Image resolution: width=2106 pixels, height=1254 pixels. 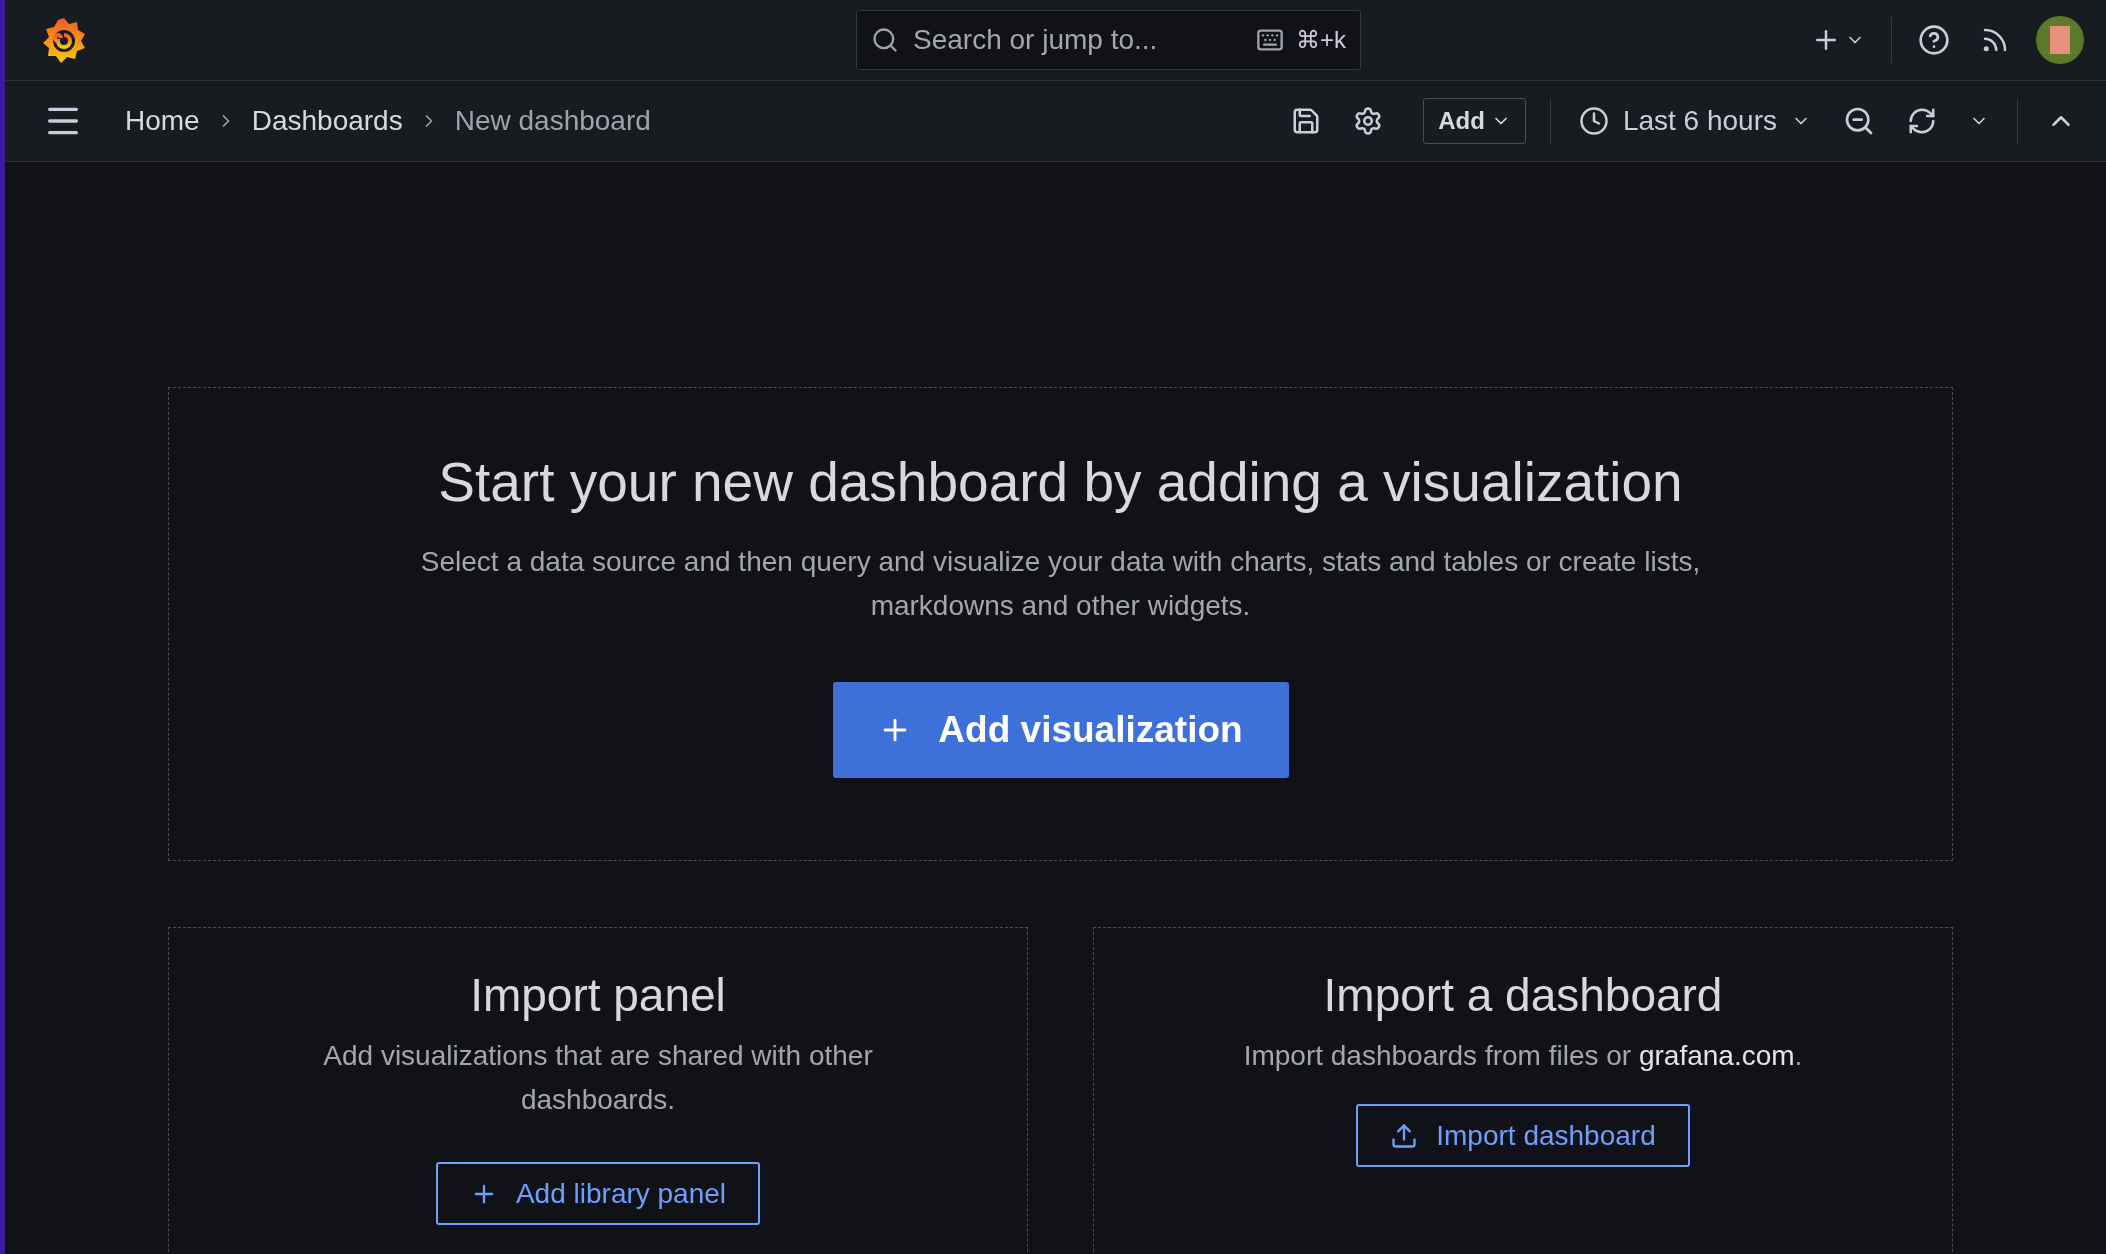 What do you see at coordinates (1523, 1135) in the screenshot?
I see `import-dashboard-button: Import dashboard` at bounding box center [1523, 1135].